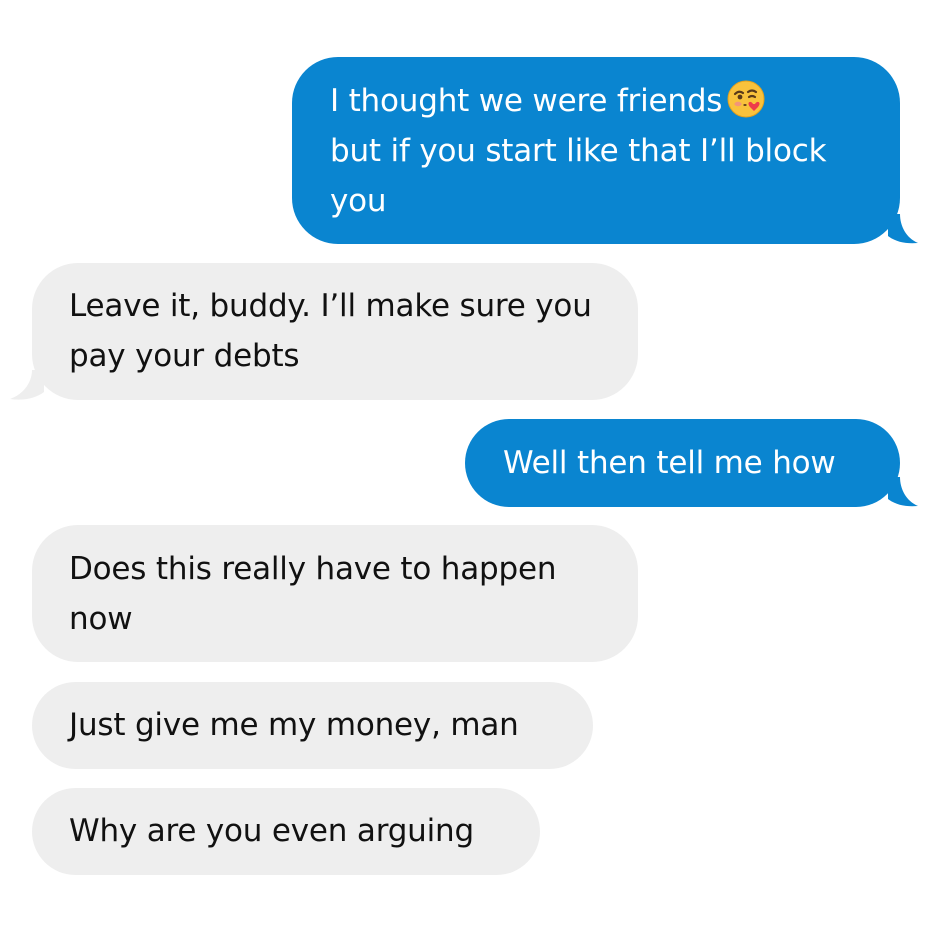 Image resolution: width=932 pixels, height=932 pixels. What do you see at coordinates (746, 99) in the screenshot?
I see `face-blowing-a-kiss-emoji-icon` at bounding box center [746, 99].